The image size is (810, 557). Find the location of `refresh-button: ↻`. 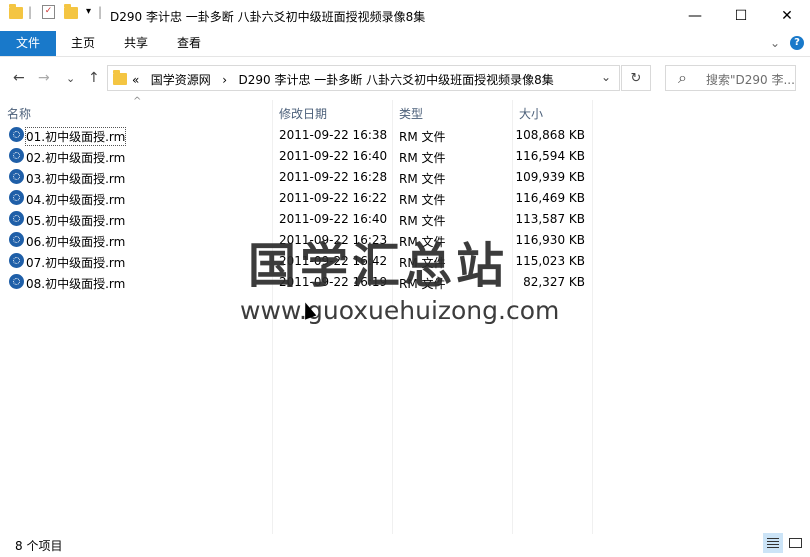

refresh-button: ↻ is located at coordinates (636, 78).